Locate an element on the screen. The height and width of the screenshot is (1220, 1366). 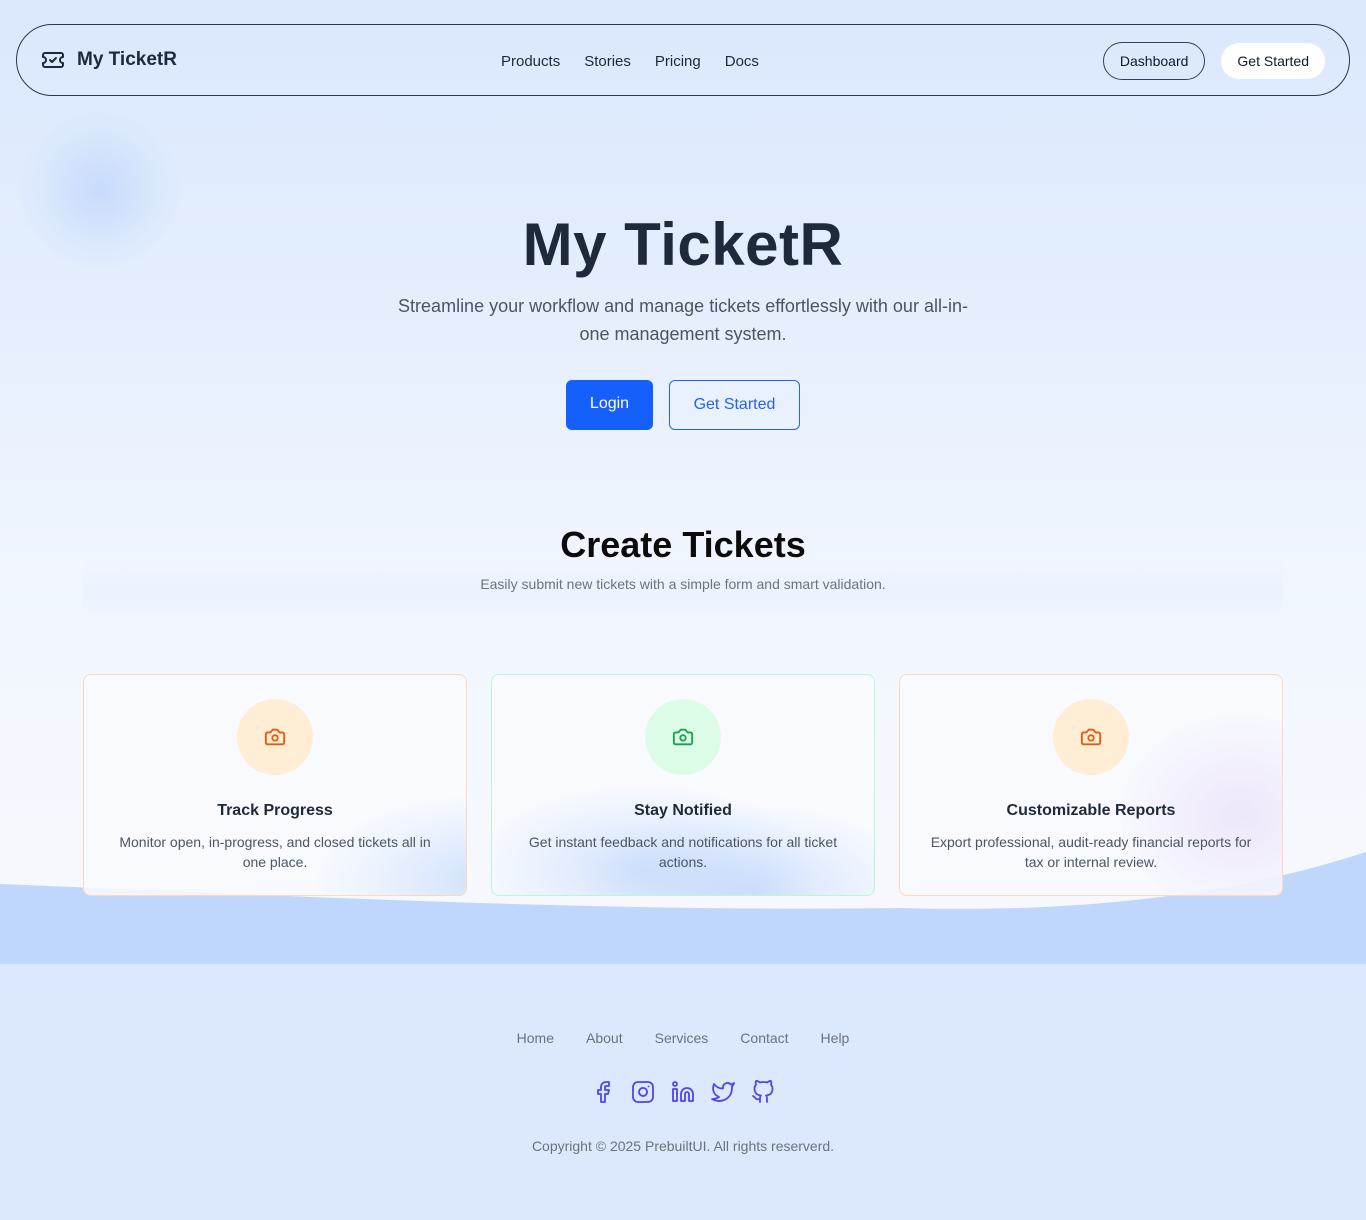
nav-link-products: Products is located at coordinates (530, 61).